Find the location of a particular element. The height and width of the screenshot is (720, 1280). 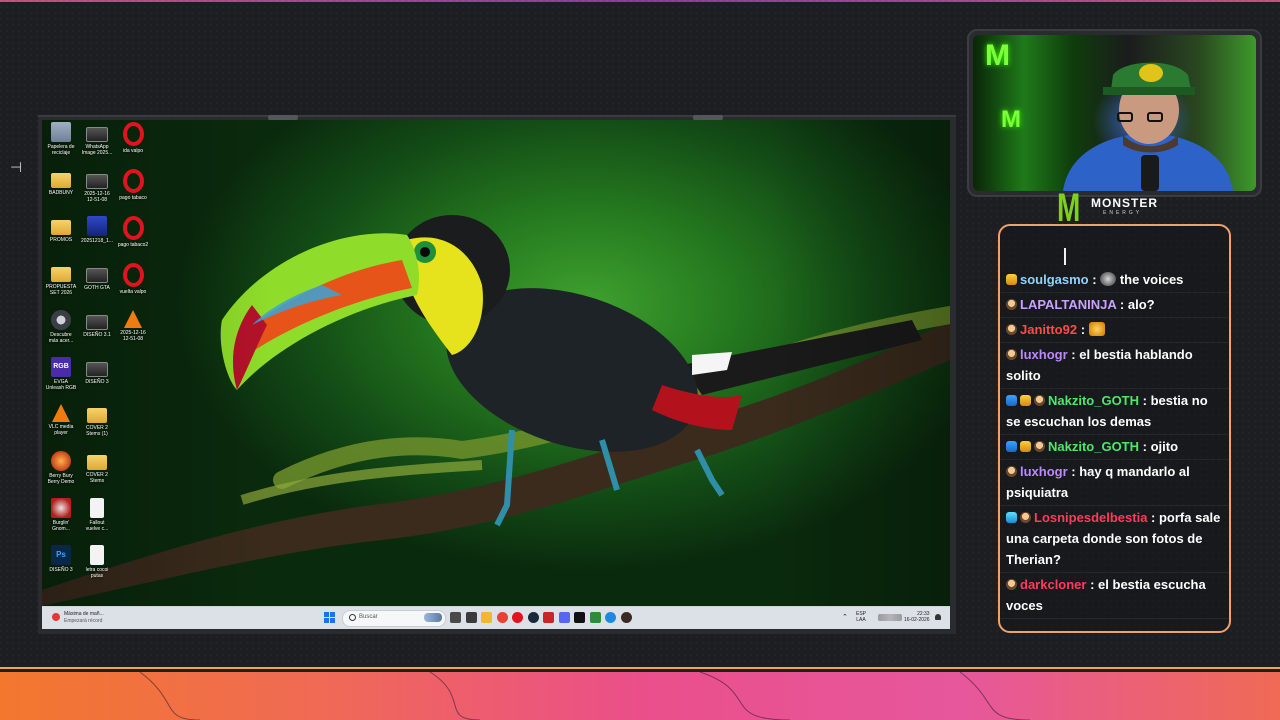

notification-bell-icon is located at coordinates (938, 617).